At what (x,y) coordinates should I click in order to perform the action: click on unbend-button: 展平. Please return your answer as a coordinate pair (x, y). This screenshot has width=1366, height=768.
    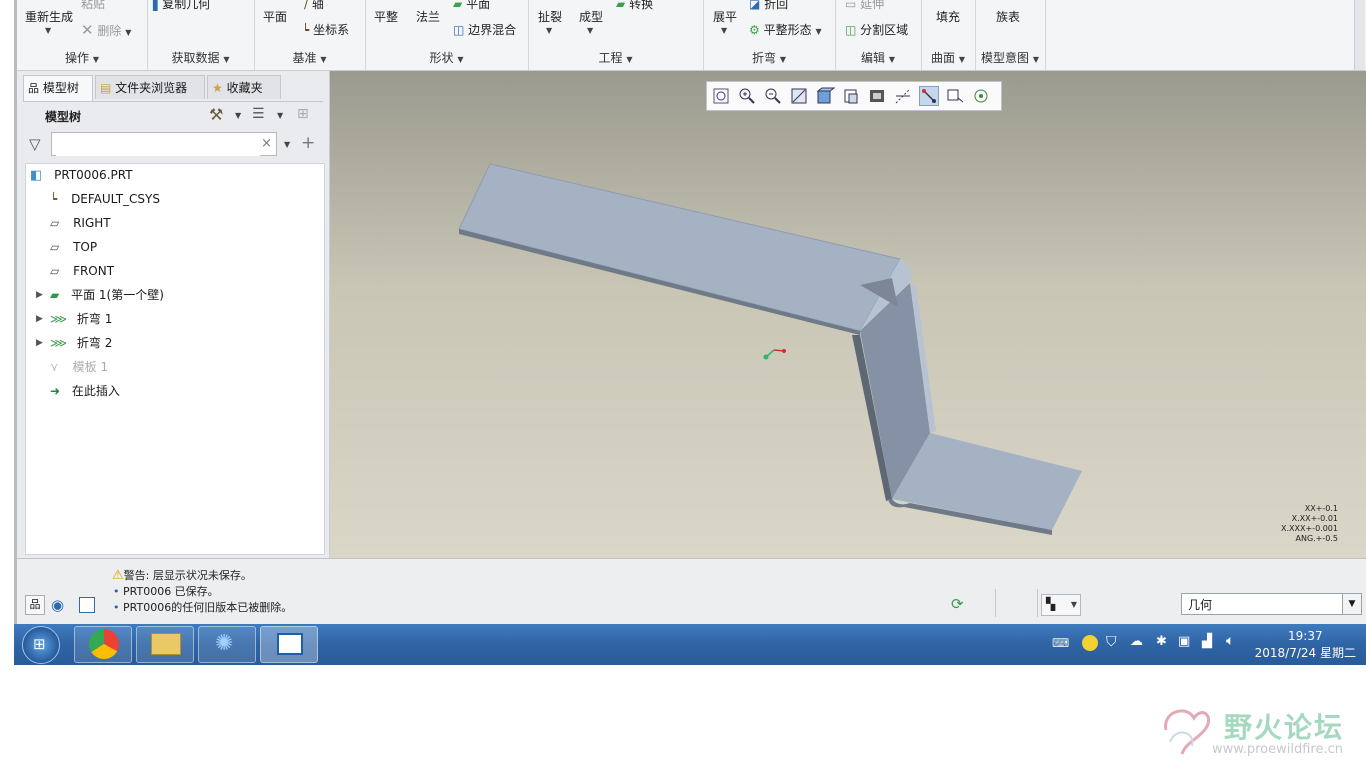
    Looking at the image, I should click on (725, 16).